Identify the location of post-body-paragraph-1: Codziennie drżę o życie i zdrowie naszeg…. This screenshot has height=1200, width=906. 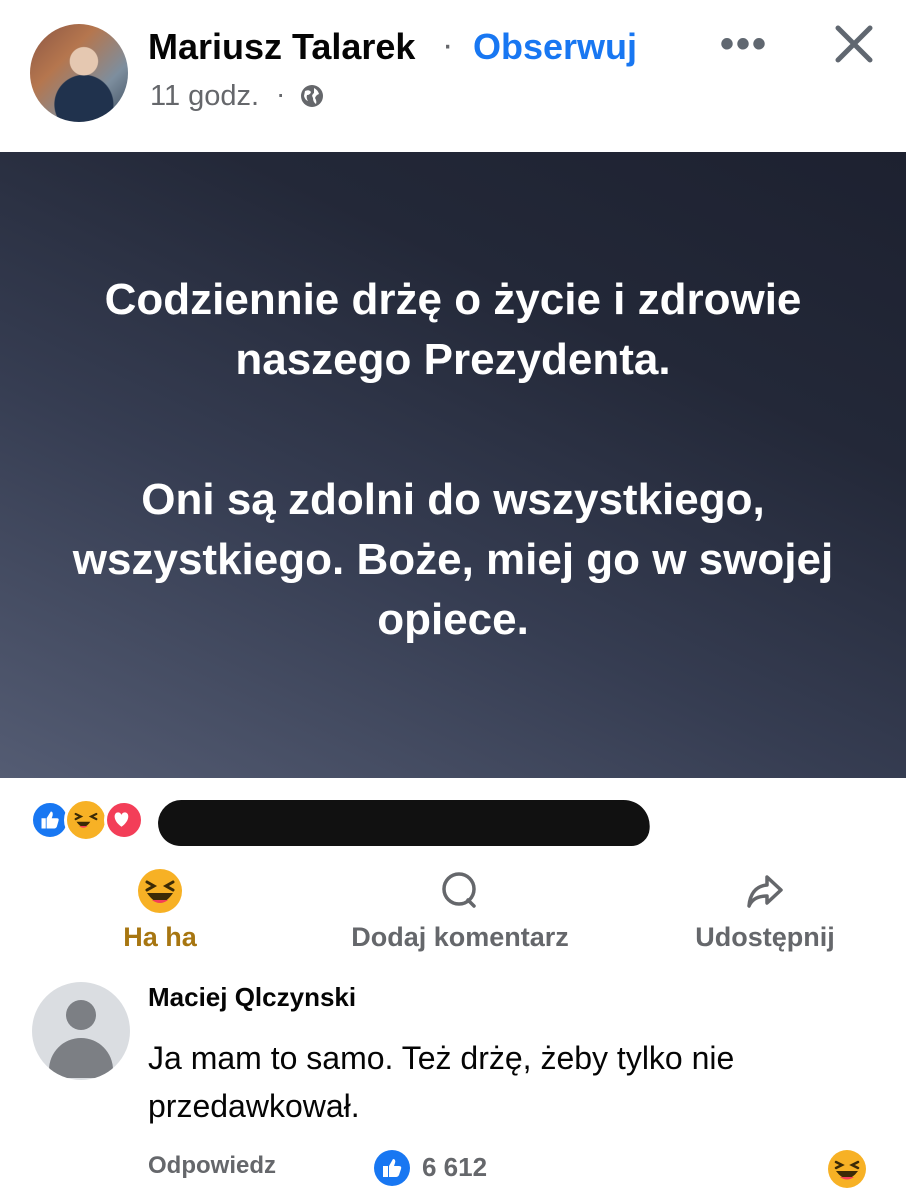
(453, 329).